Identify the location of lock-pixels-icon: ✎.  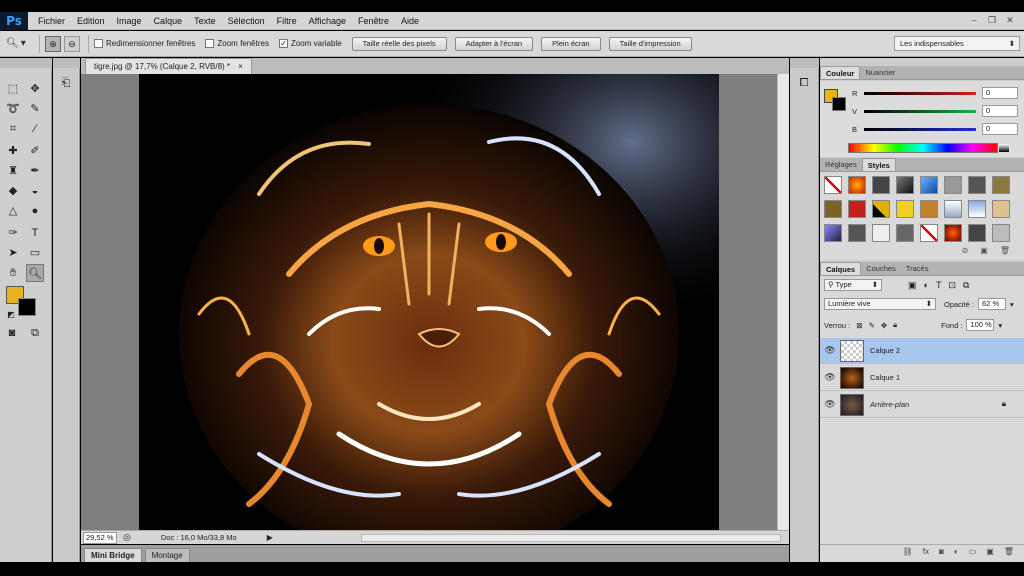
(872, 325).